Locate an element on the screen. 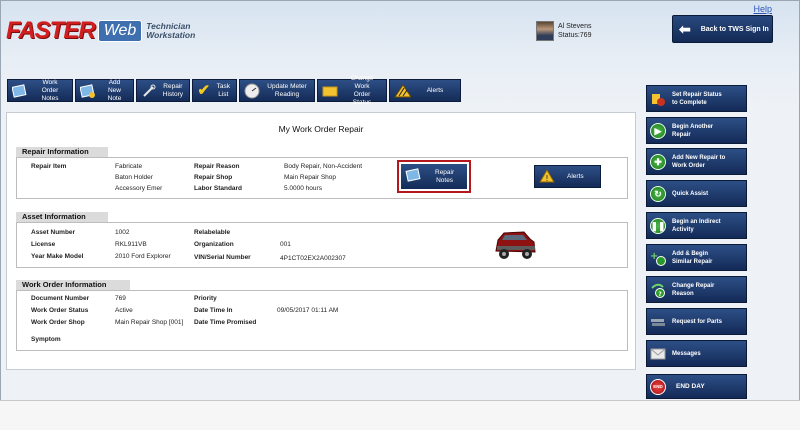 The height and width of the screenshot is (430, 800). repair-history-button: Repair History is located at coordinates (163, 90).